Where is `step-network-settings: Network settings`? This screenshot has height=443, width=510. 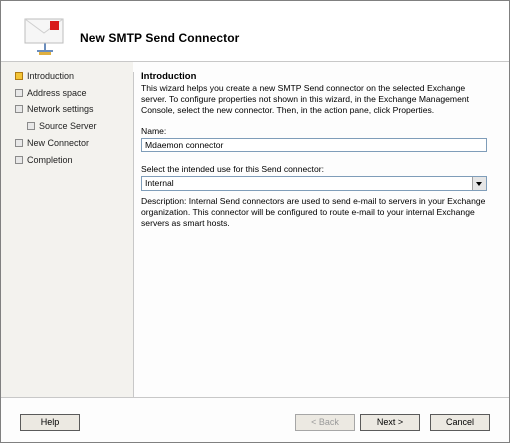
step-network-settings: Network settings is located at coordinates (60, 109).